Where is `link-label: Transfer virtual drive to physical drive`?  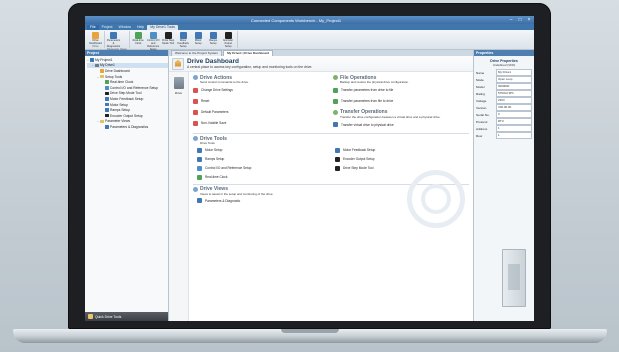 link-label: Transfer virtual drive to physical drive is located at coordinates (367, 124).